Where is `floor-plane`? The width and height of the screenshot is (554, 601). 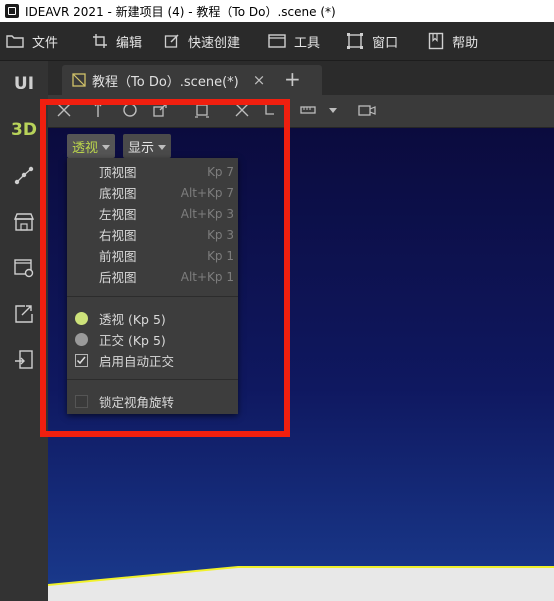 floor-plane is located at coordinates (301, 584).